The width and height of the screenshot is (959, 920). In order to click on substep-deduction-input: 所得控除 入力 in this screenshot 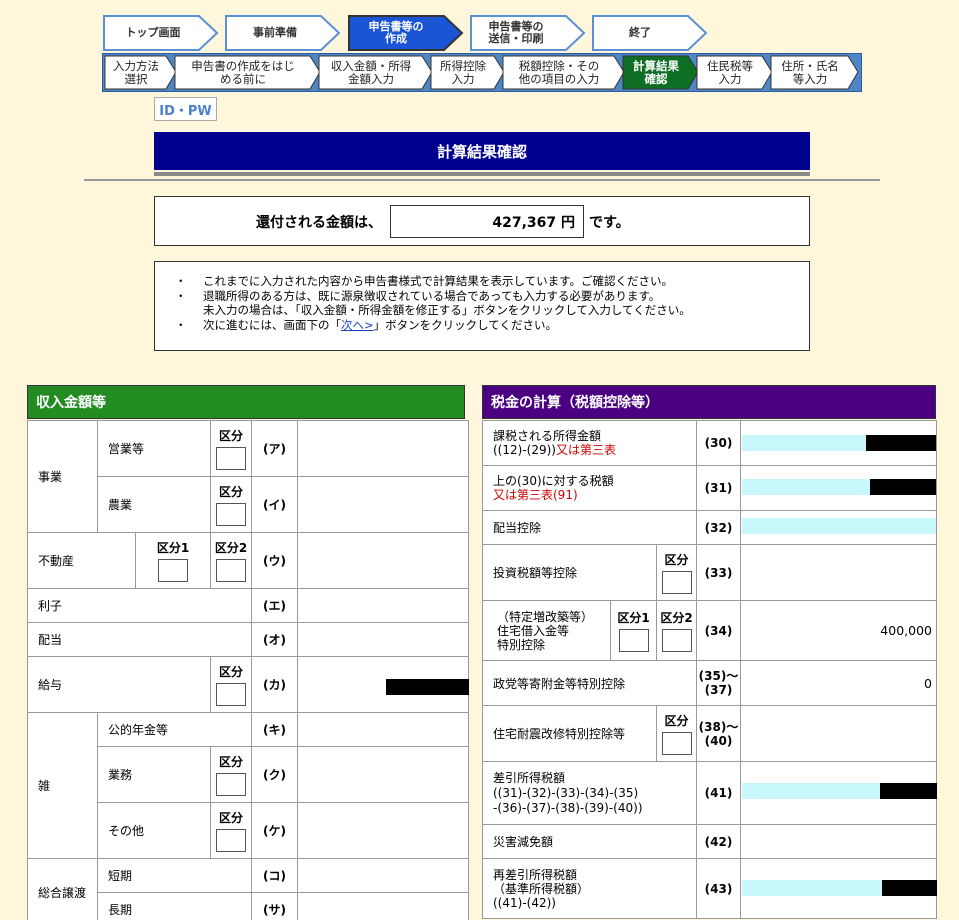, I will do `click(468, 72)`.